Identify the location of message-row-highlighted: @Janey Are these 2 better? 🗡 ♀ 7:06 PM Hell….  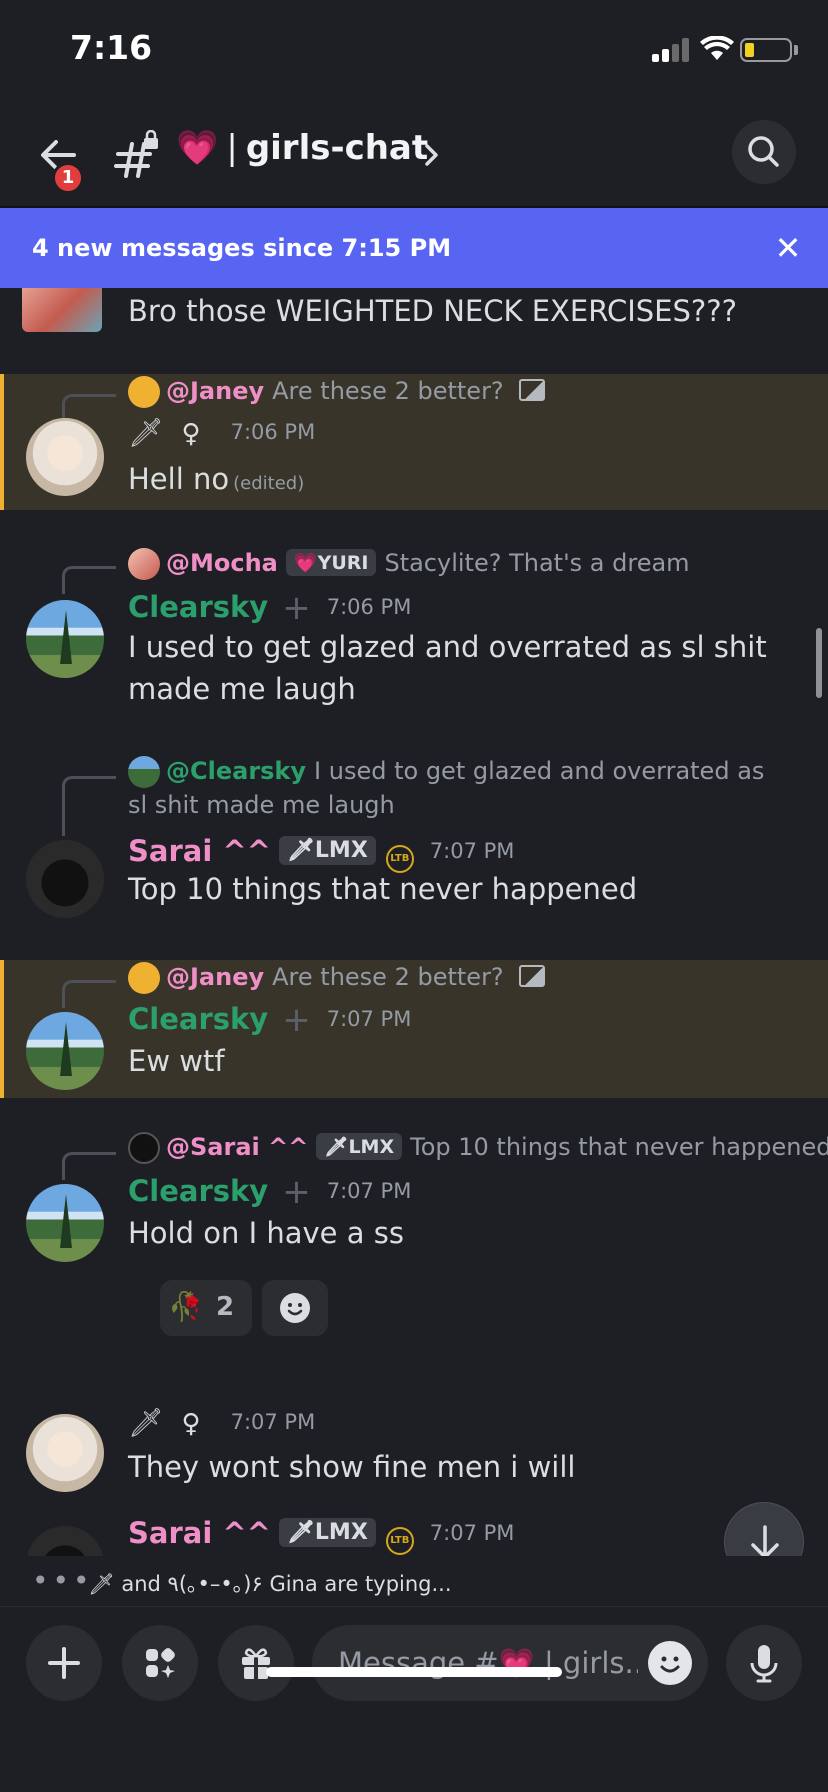
(414, 442).